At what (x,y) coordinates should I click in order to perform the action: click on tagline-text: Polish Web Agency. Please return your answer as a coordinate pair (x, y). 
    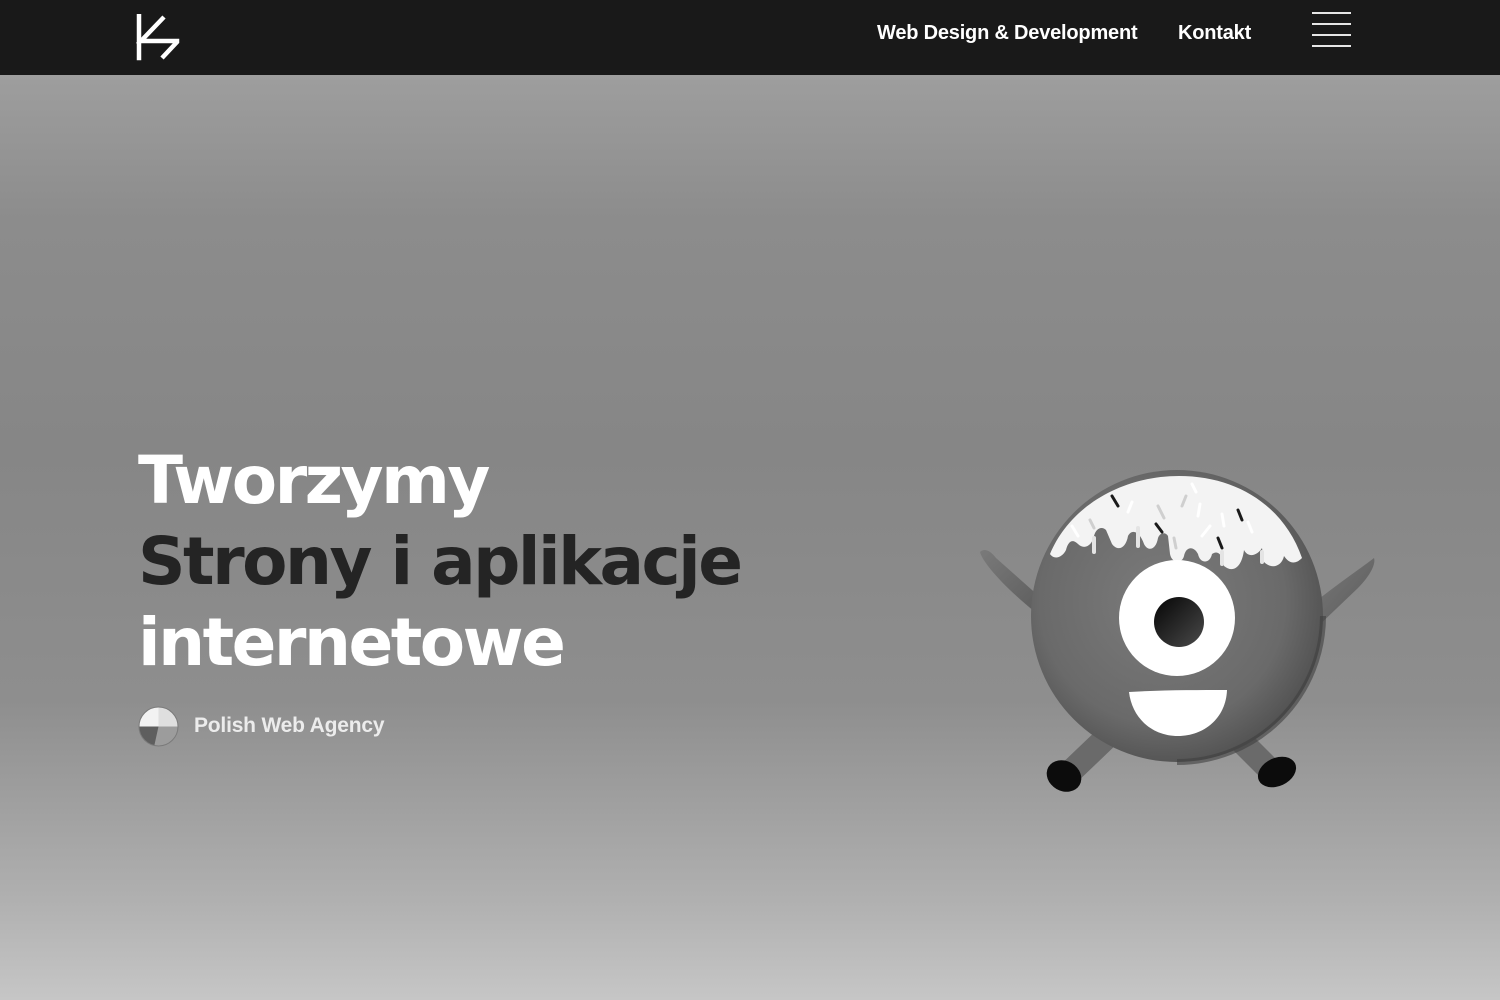
    Looking at the image, I should click on (289, 725).